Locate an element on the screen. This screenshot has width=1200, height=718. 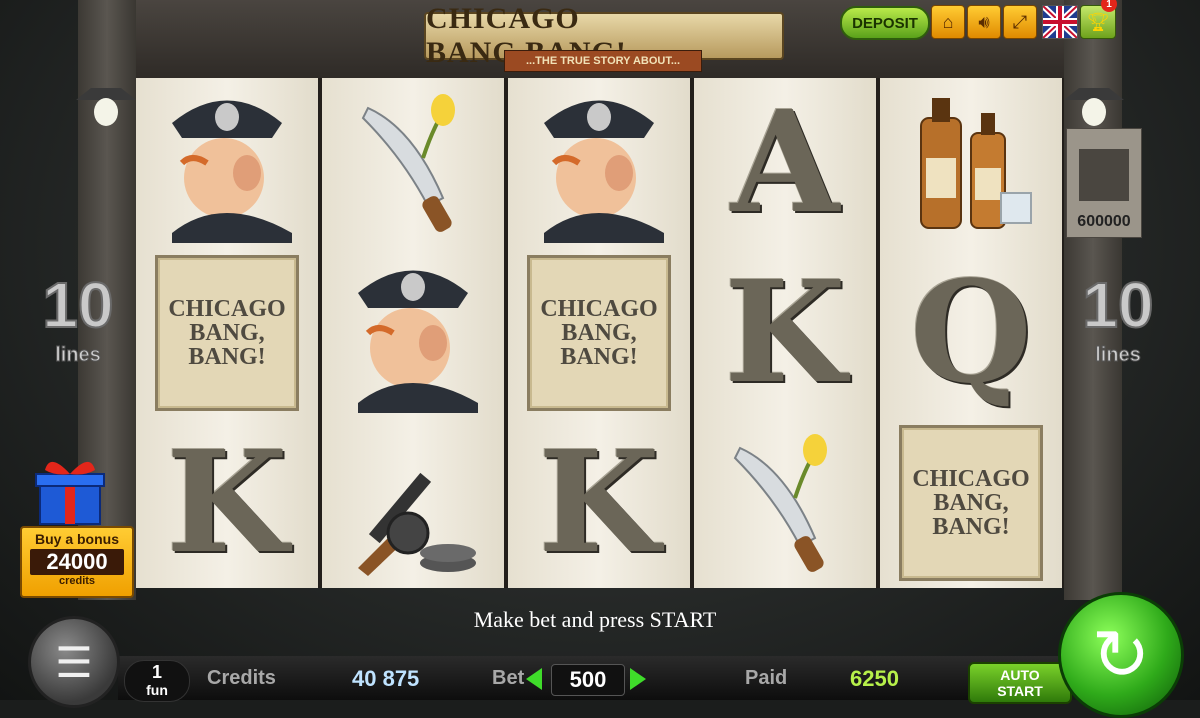
paid-label: Paid is located at coordinates (766, 678).